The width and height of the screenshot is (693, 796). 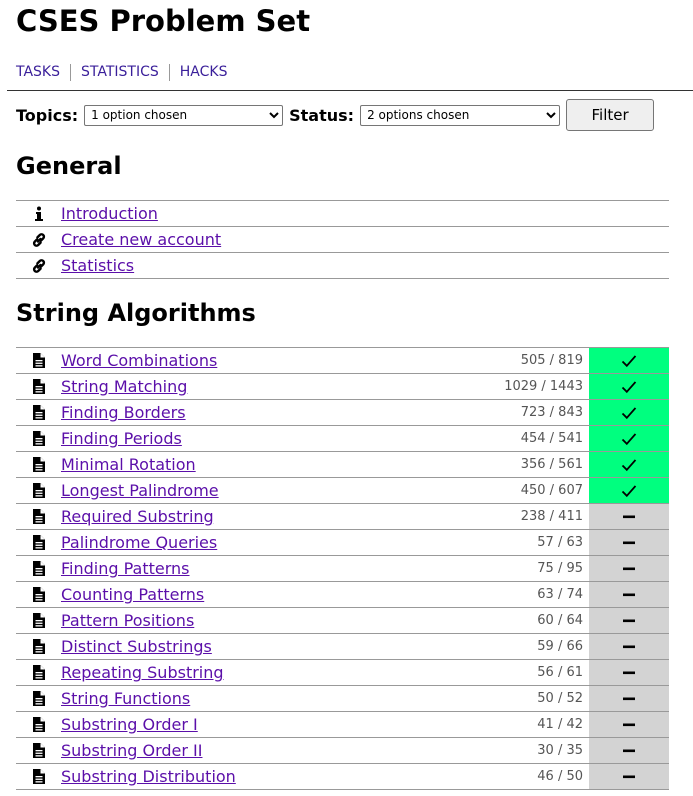 I want to click on task-row: Substring Order I 41 / 42, so click(x=342, y=724).